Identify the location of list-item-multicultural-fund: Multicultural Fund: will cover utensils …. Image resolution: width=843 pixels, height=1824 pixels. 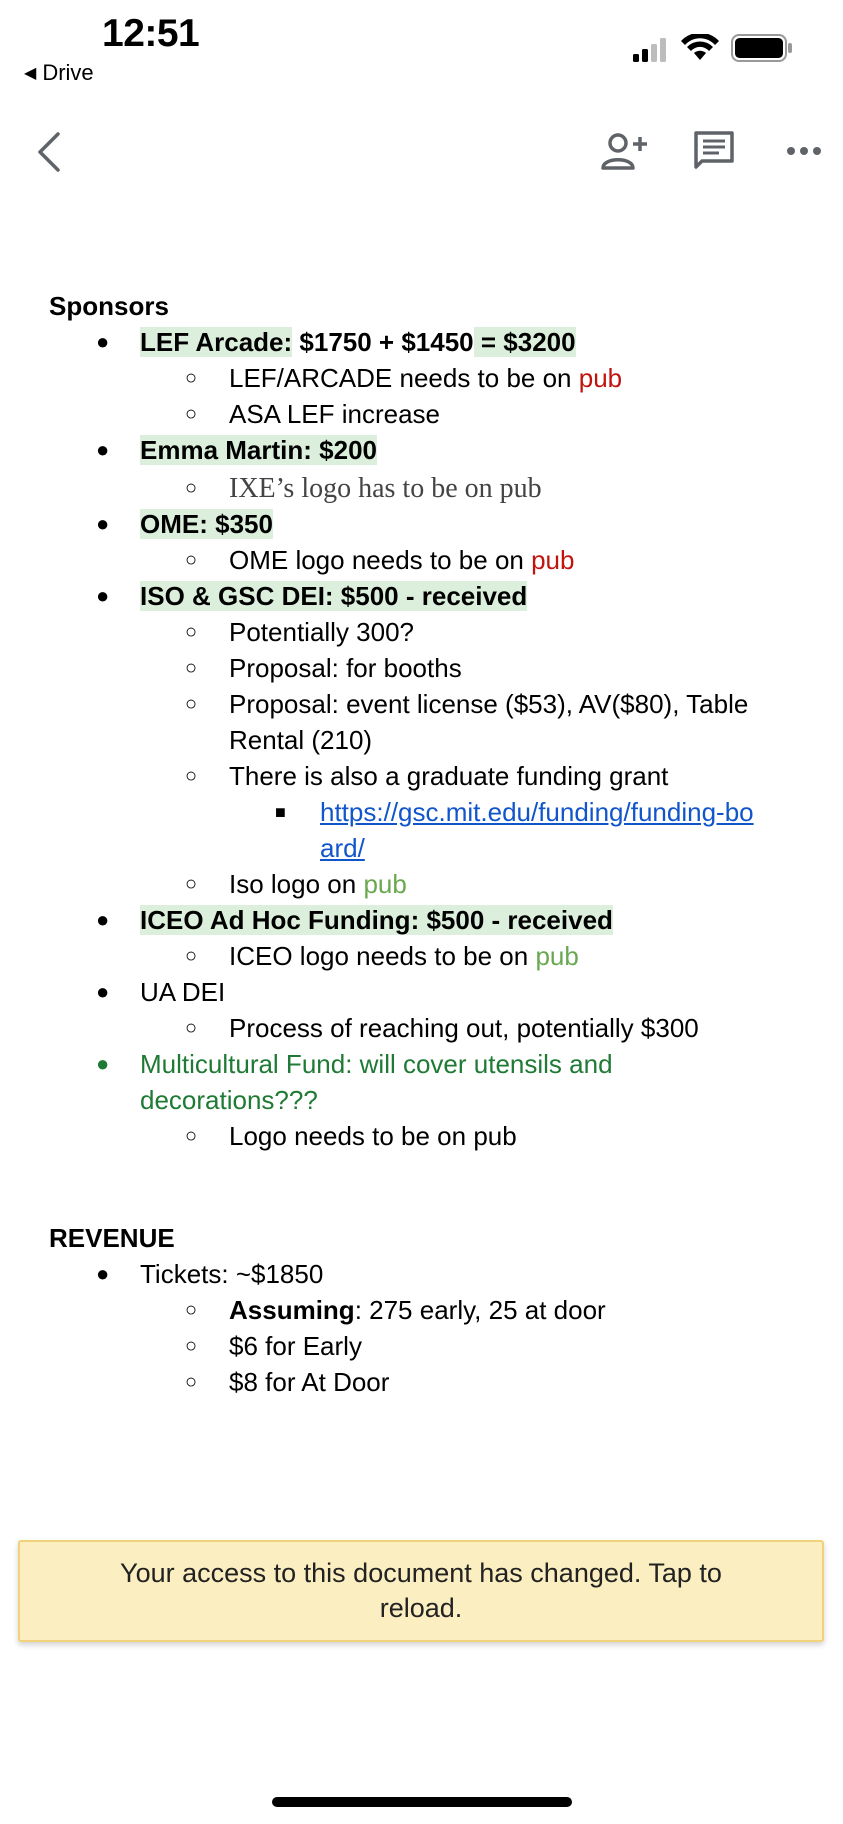
(376, 1064).